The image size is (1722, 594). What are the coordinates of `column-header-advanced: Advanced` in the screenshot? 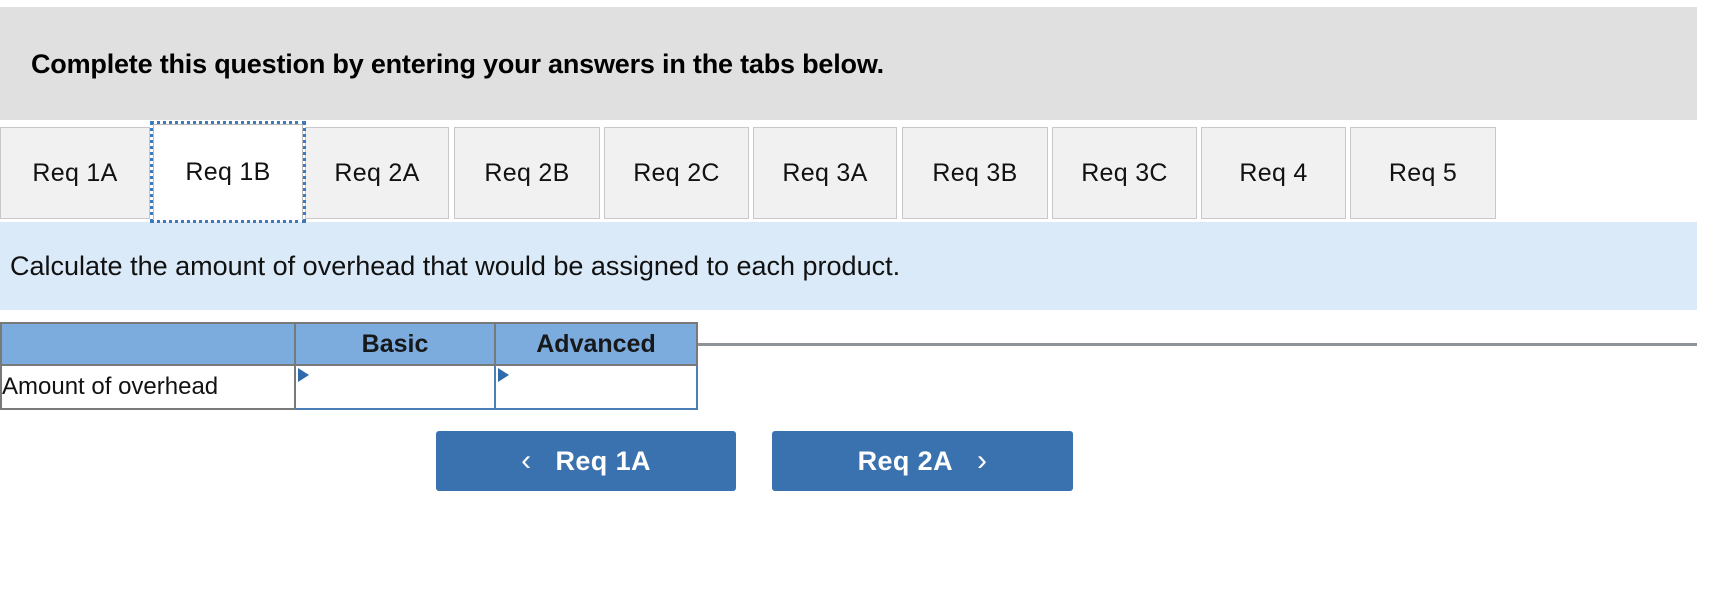 It's located at (596, 344).